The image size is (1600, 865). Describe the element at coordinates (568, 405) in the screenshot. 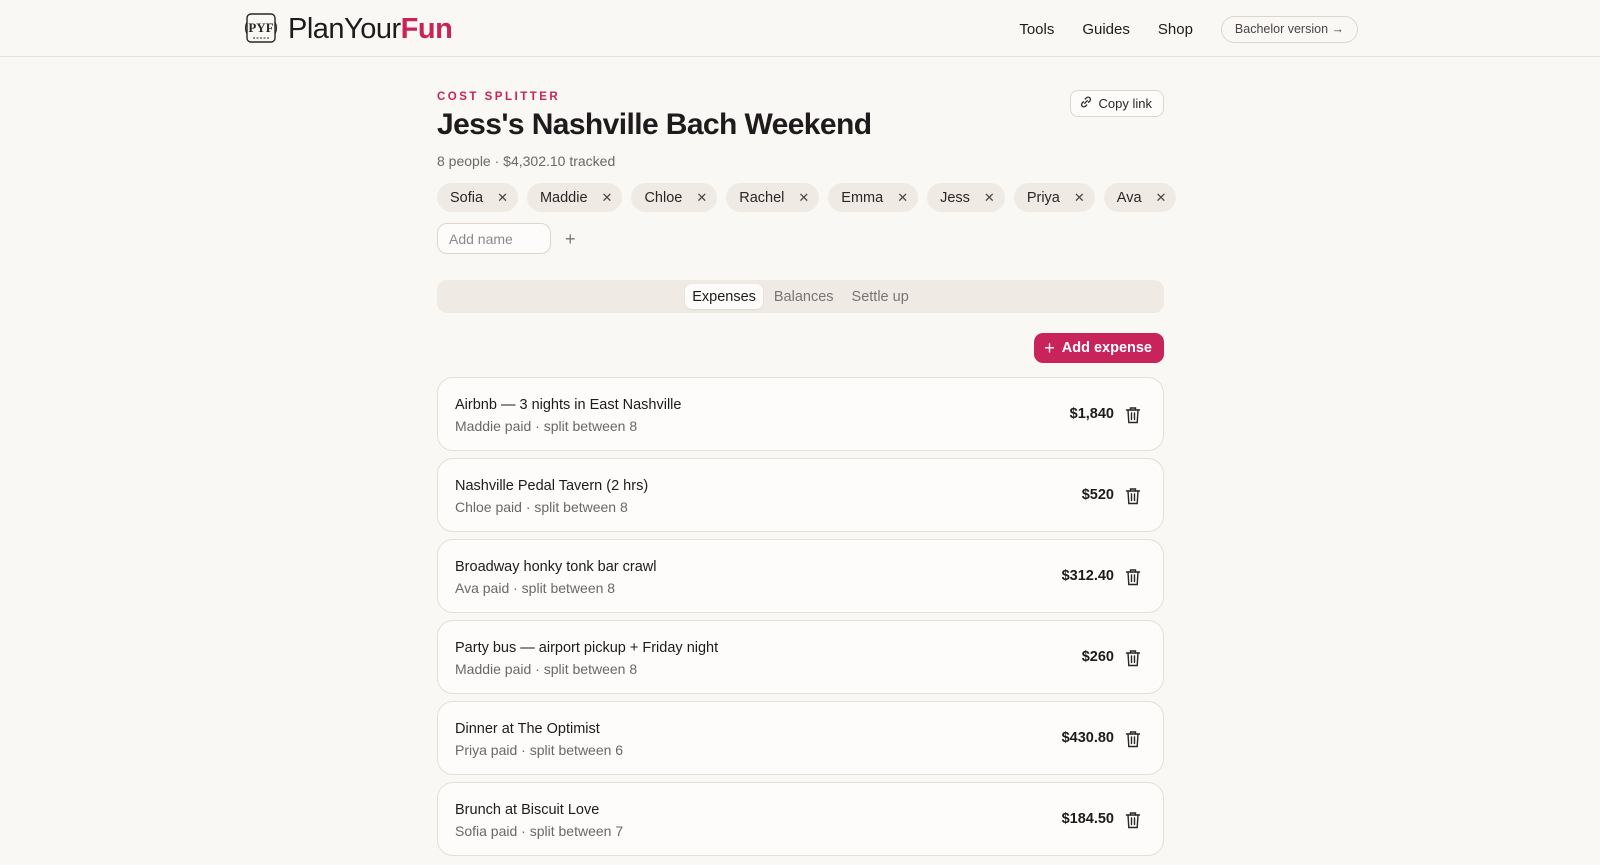

I see `expense-name: Airbnb — 3 nights in East Nashville` at that location.